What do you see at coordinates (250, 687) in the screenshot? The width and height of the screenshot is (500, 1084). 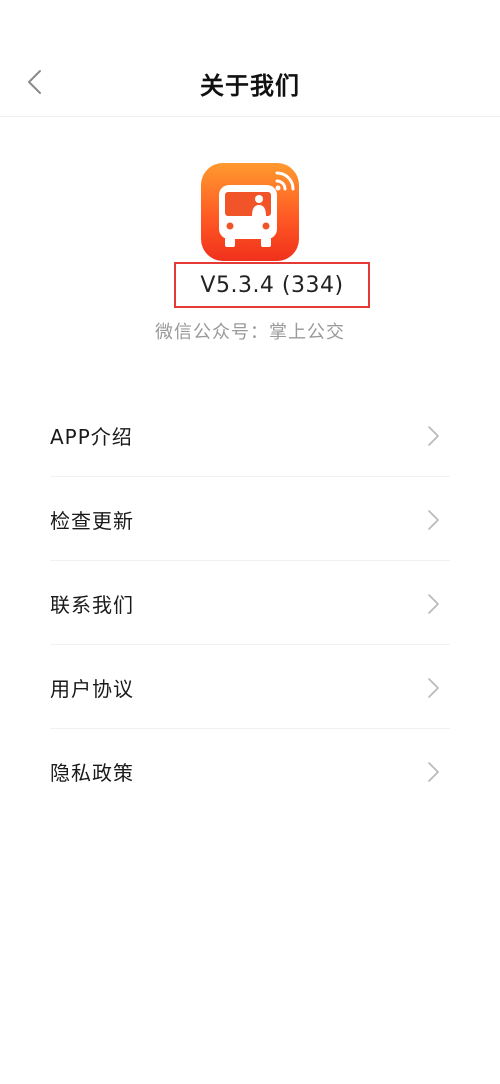 I see `menu-item-user-agreement: 用户协议` at bounding box center [250, 687].